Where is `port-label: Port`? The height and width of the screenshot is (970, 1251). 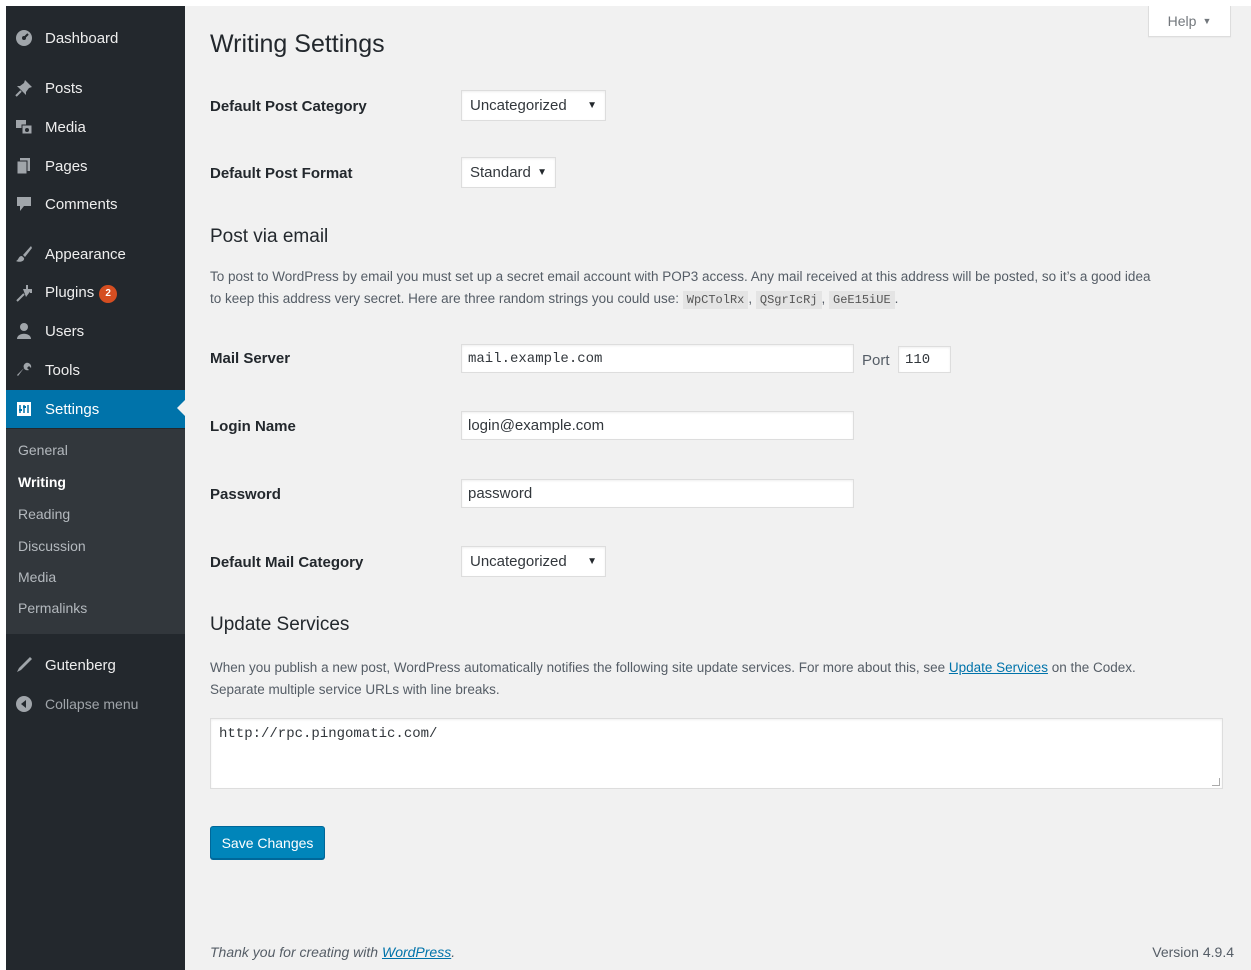 port-label: Port is located at coordinates (876, 360).